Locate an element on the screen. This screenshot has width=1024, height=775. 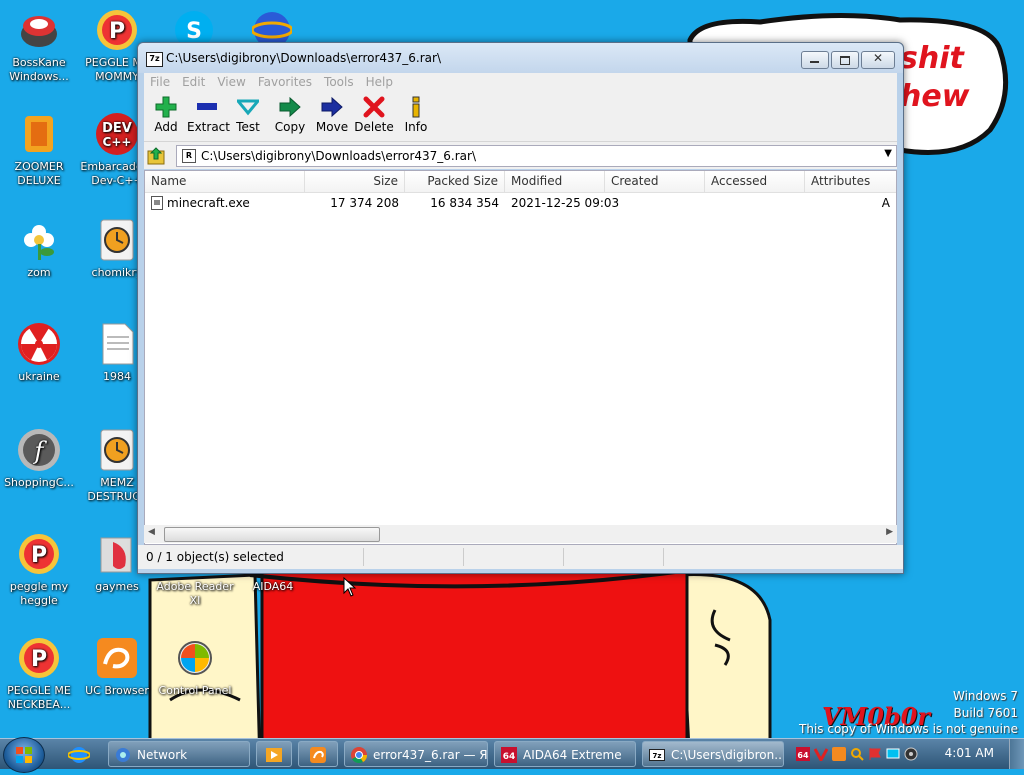
desktop-icon-peggle-heggle: P peggle my heggle is located at coordinates (39, 570).